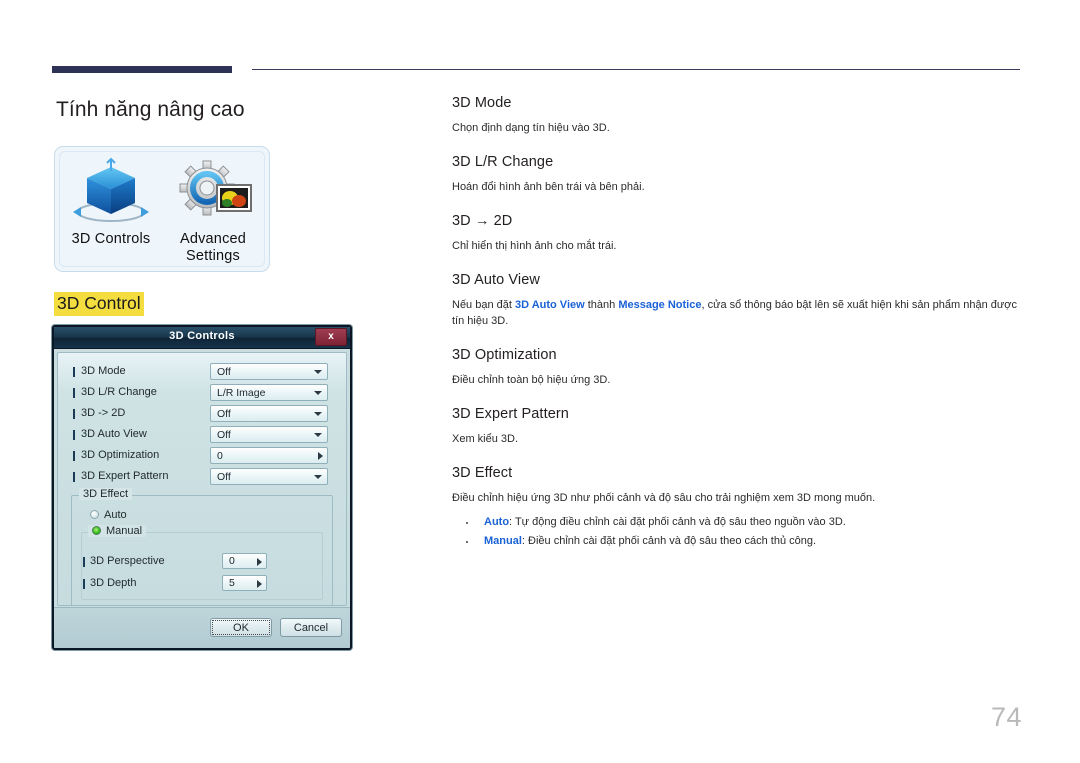 The height and width of the screenshot is (763, 1080). Describe the element at coordinates (269, 371) in the screenshot. I see `3d-mode-dropdown: Off` at that location.